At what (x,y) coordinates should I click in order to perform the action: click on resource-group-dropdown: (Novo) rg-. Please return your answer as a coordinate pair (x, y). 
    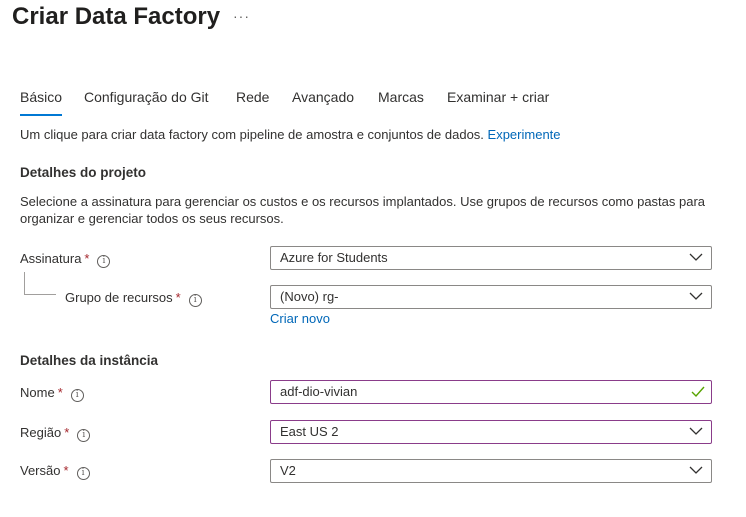
    Looking at the image, I should click on (491, 297).